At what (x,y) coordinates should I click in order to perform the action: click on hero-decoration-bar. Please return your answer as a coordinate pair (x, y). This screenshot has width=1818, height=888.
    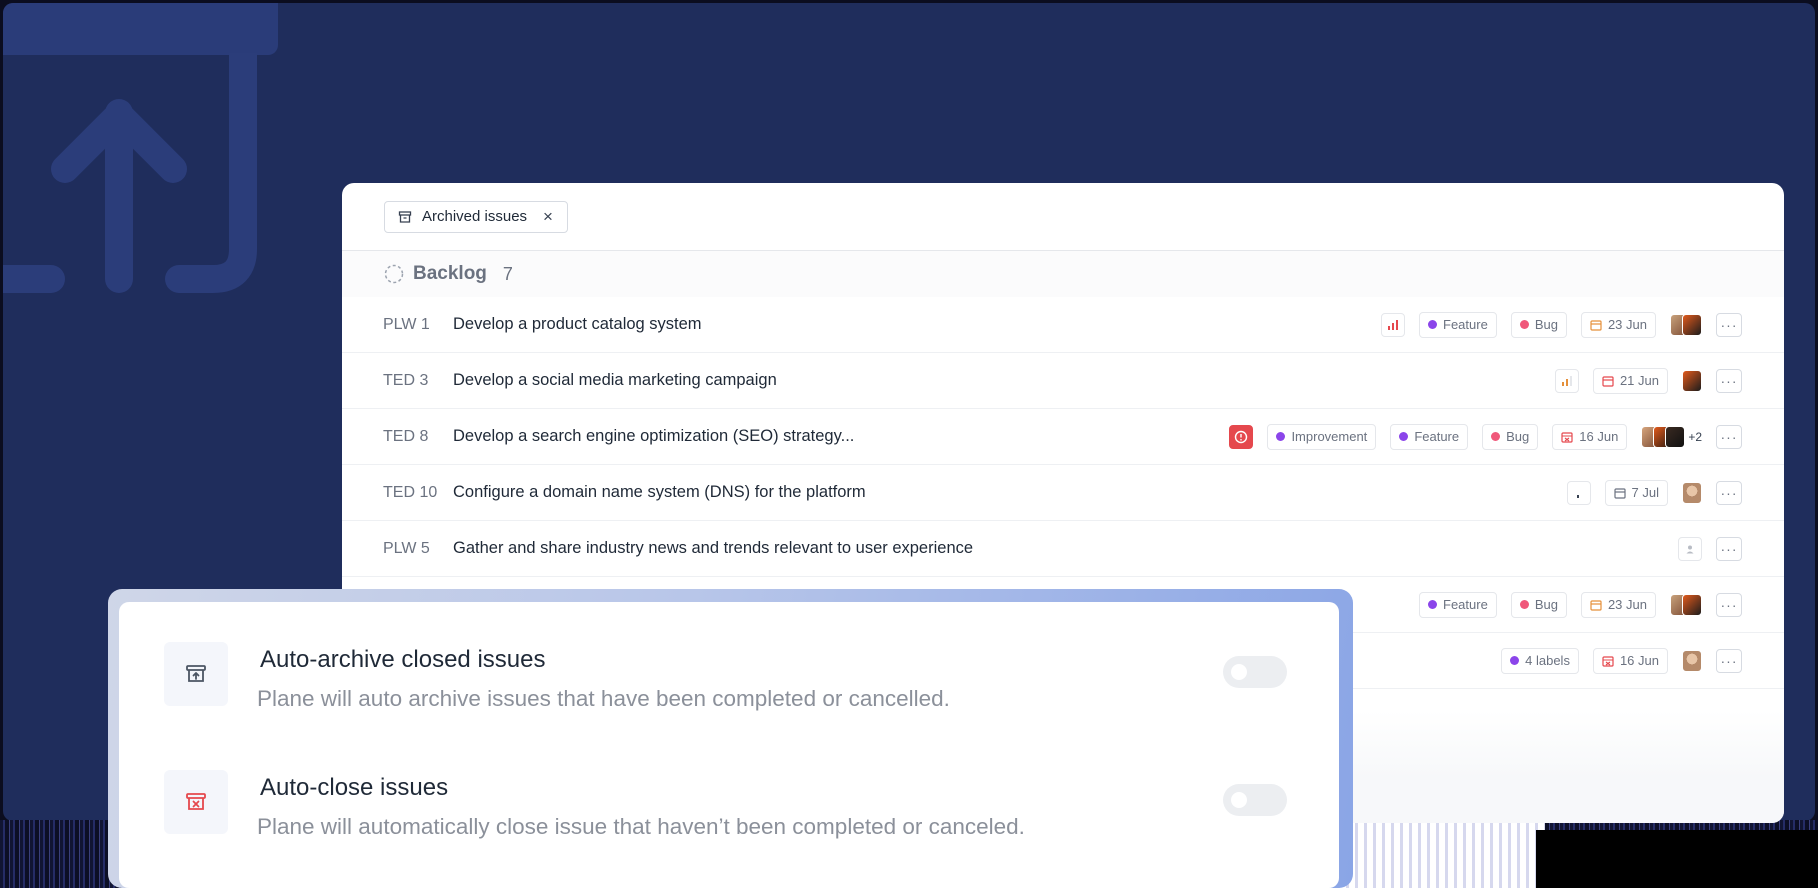
    Looking at the image, I should click on (140, 29).